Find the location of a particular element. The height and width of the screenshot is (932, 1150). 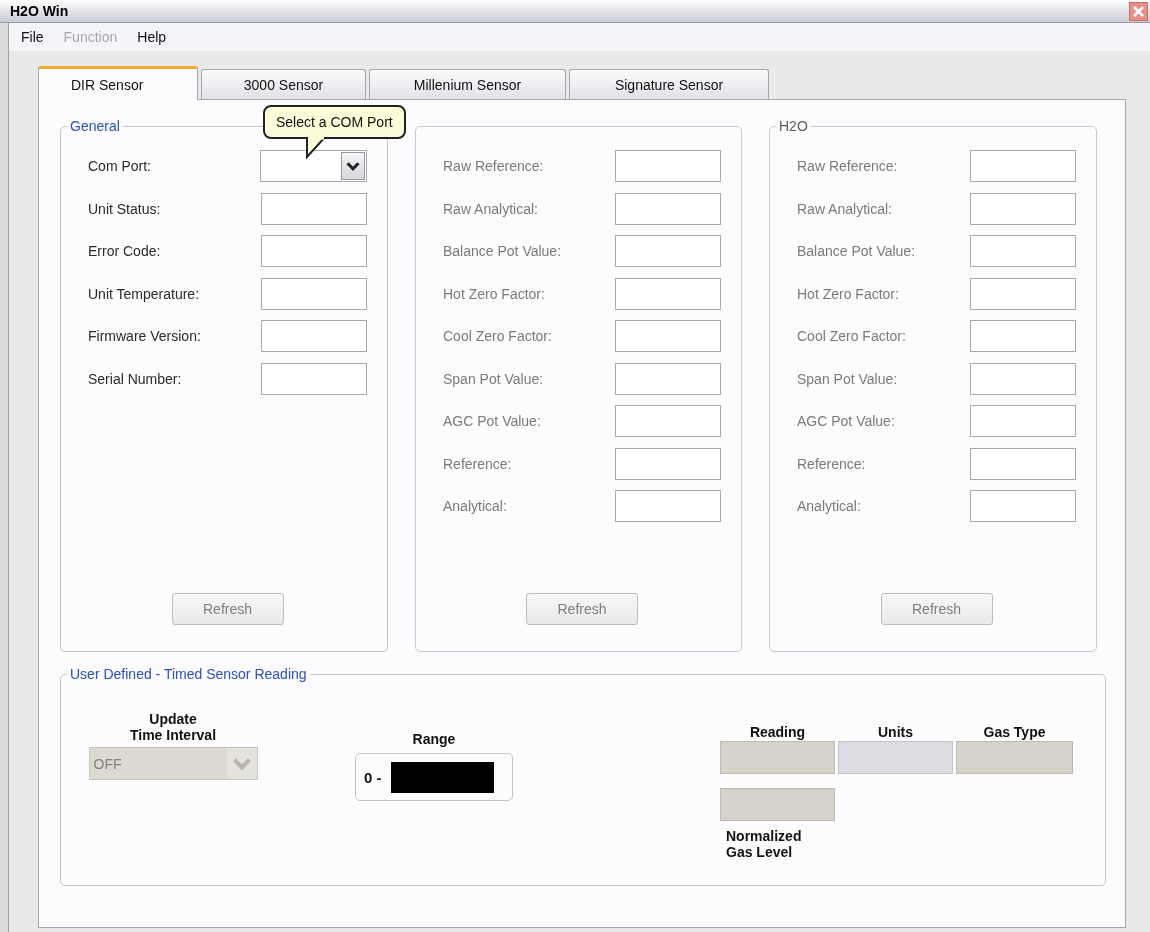

field-label: Firmware Version: is located at coordinates (144, 336).